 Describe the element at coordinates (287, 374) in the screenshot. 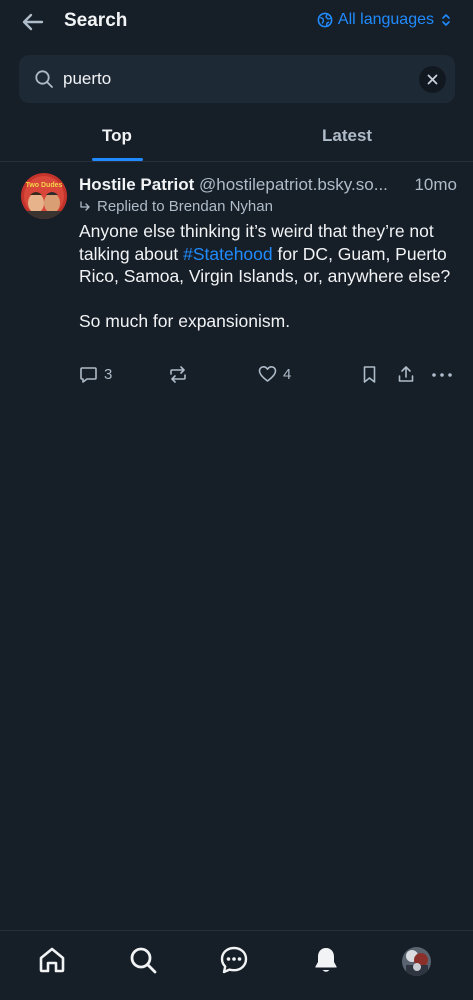

I see `like-count: 4` at that location.